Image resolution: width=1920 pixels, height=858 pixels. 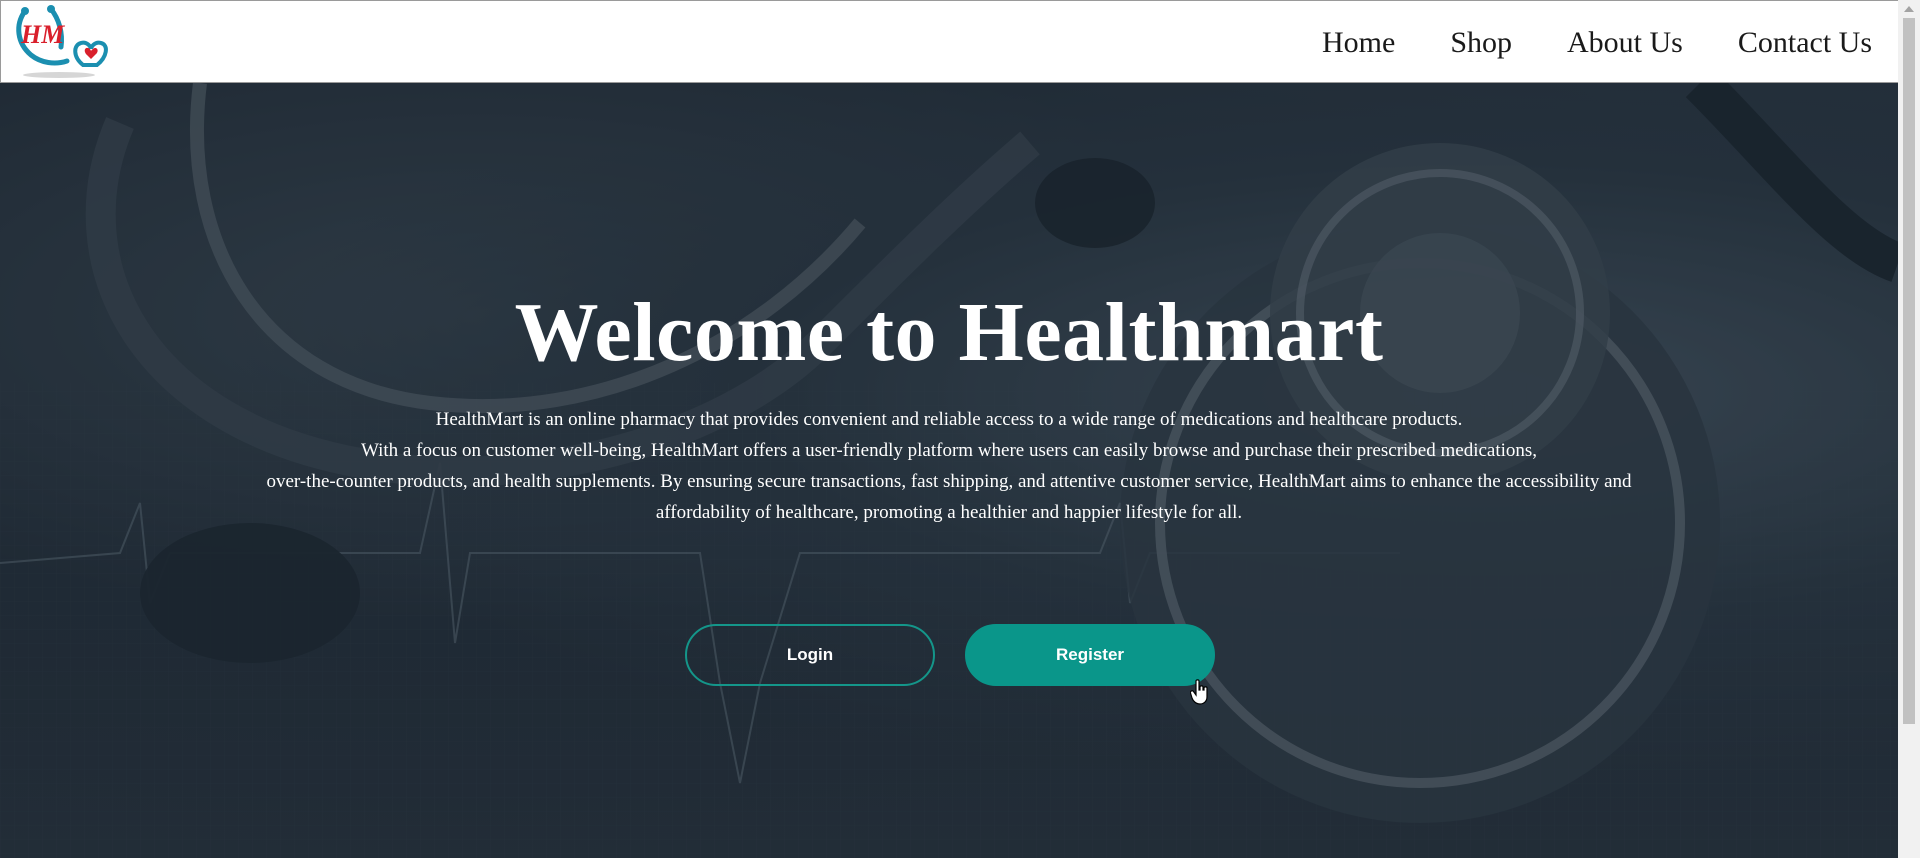 I want to click on nav-home: Home, so click(x=1358, y=42).